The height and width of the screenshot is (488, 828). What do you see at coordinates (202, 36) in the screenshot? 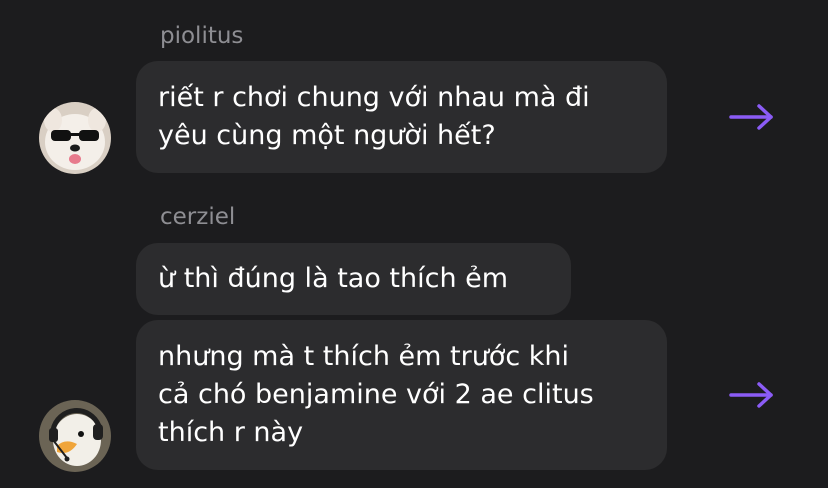
I see `sender-name: piolitus` at bounding box center [202, 36].